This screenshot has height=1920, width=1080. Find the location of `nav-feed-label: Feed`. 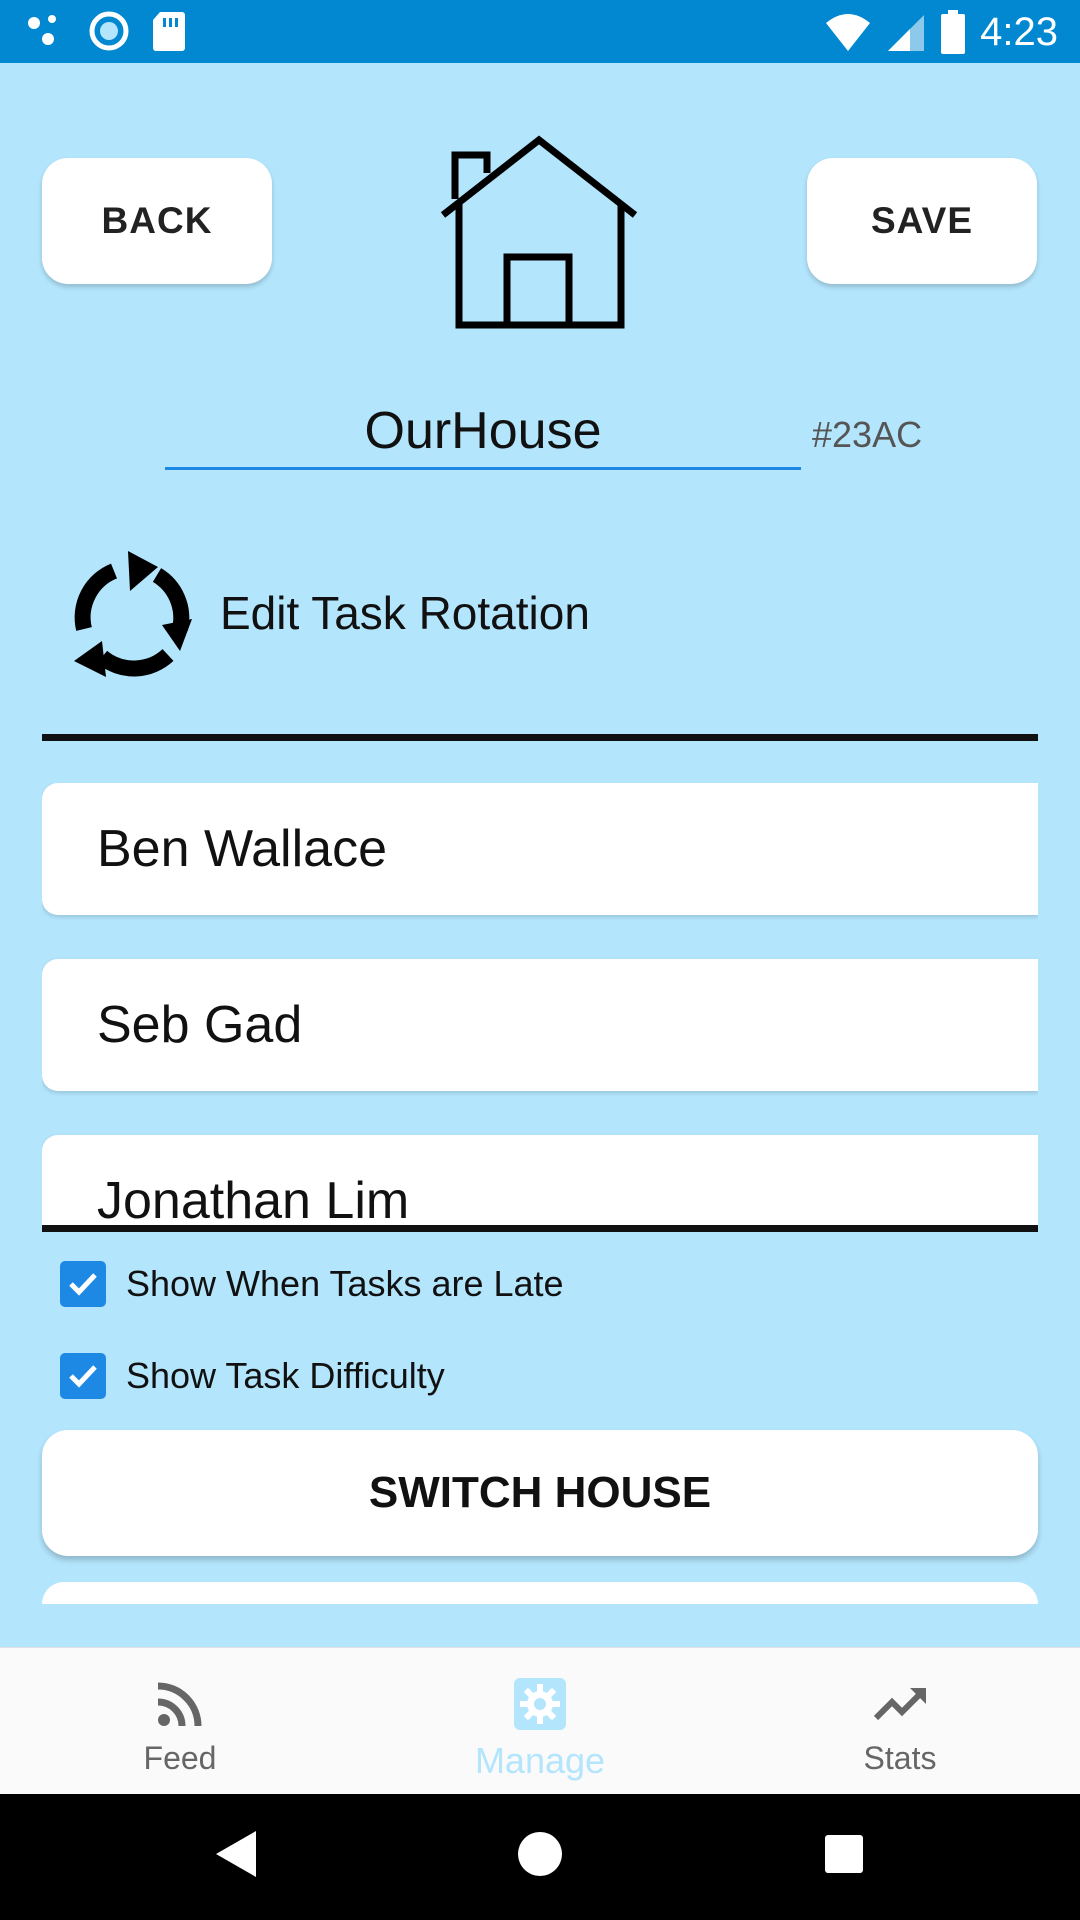

nav-feed-label: Feed is located at coordinates (180, 1758).